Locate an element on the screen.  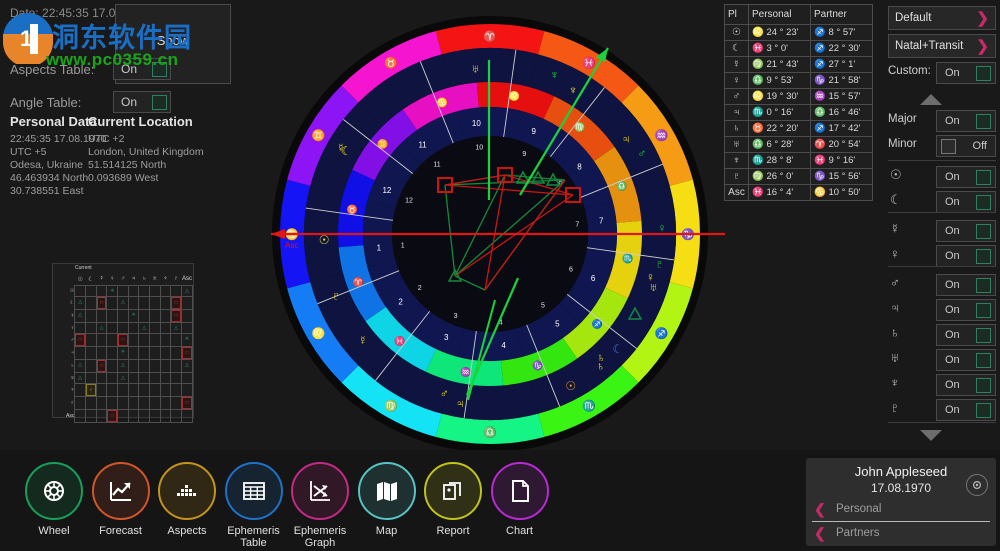
table-row: ☿ ♍ 21 ° 43' ♐ 27 ° 1' is located at coordinates (798, 64).